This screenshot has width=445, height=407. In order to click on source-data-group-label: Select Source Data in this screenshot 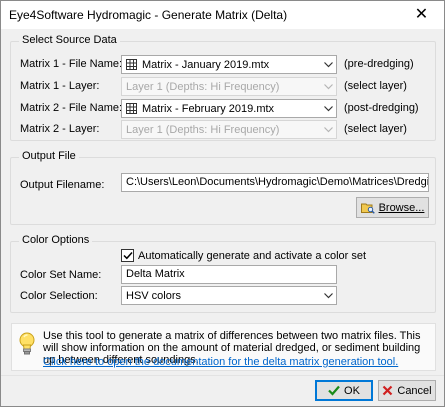, I will do `click(69, 40)`.